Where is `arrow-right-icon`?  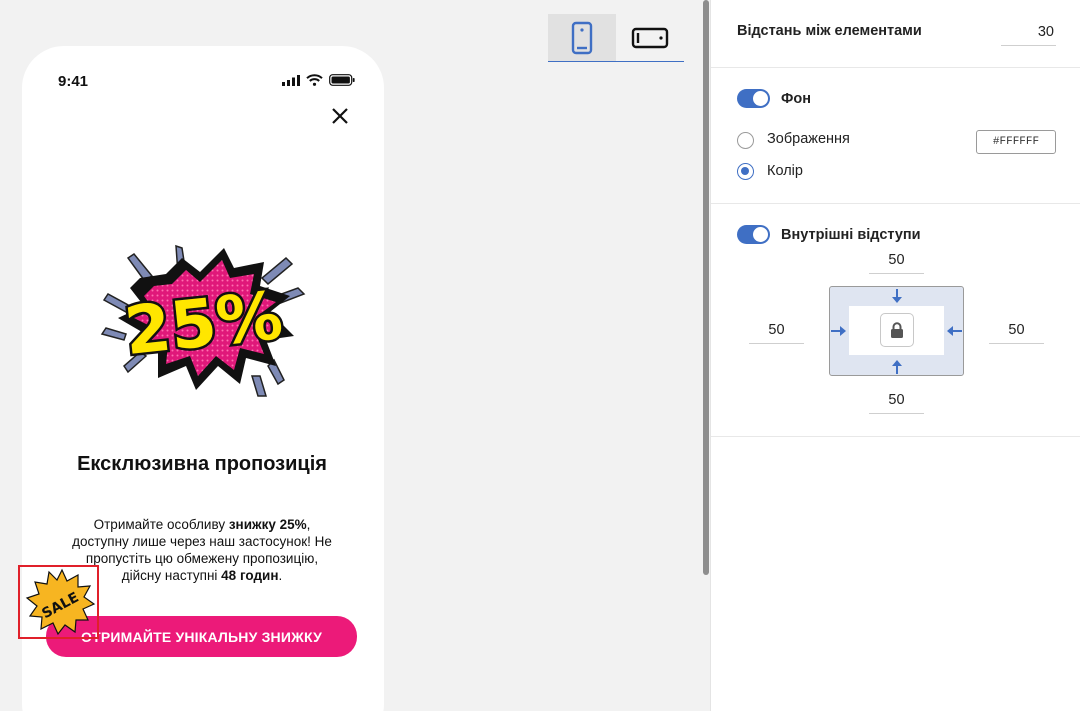
arrow-right-icon is located at coordinates (838, 331).